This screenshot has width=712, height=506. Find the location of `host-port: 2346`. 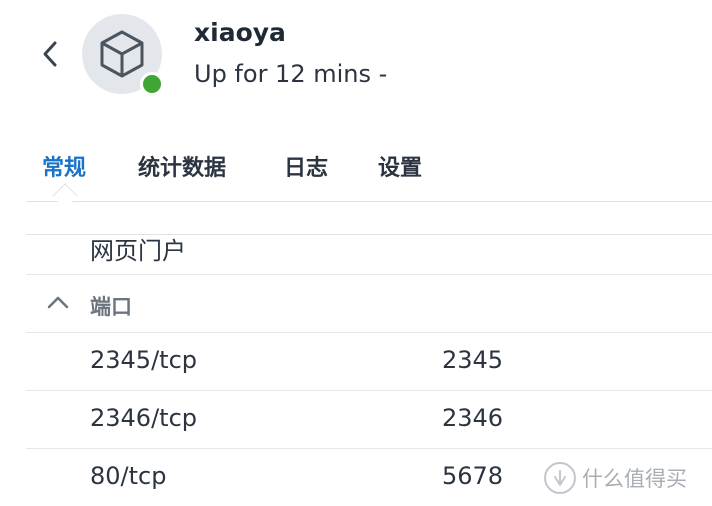

host-port: 2346 is located at coordinates (473, 418).